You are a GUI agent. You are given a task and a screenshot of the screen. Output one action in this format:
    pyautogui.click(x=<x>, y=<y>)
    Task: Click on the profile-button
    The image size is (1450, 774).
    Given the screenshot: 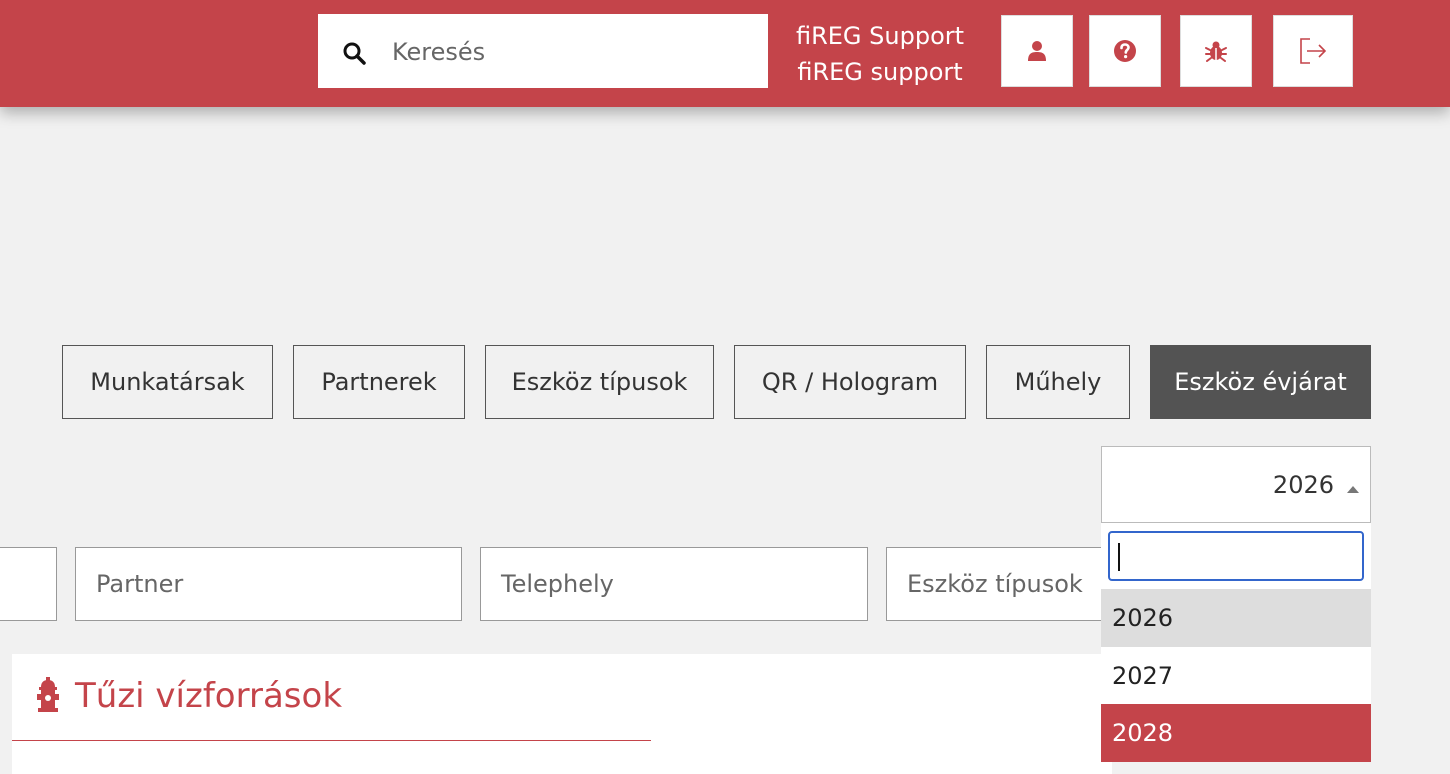 What is the action you would take?
    pyautogui.click(x=1037, y=51)
    